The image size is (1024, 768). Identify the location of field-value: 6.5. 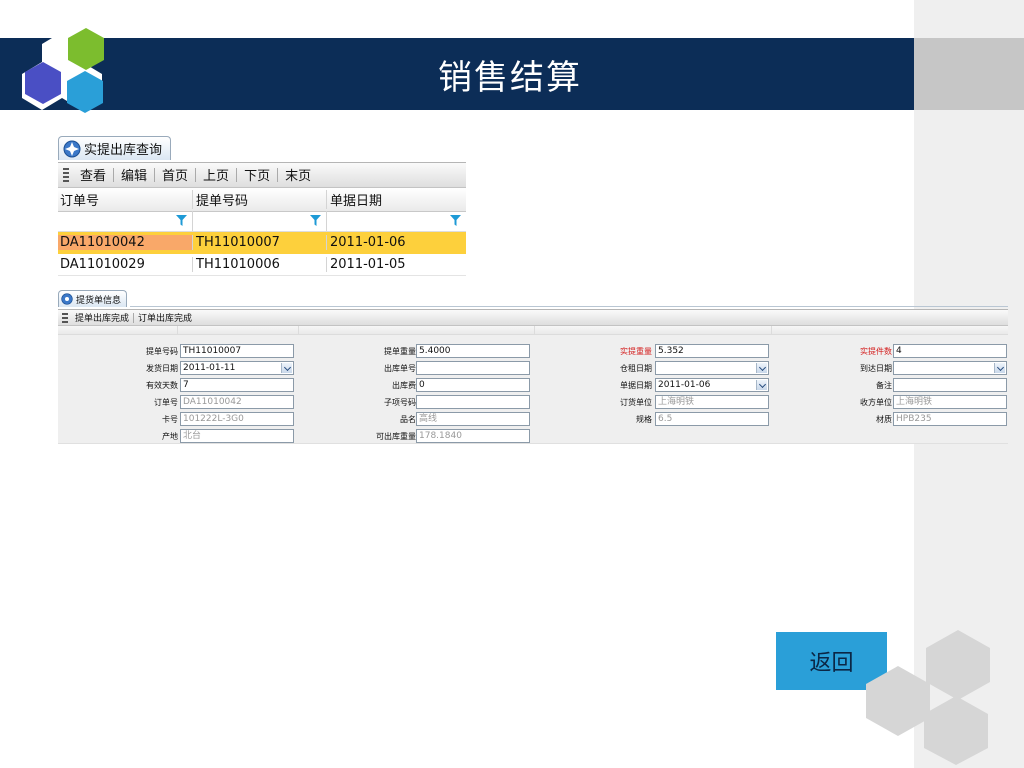
(665, 419).